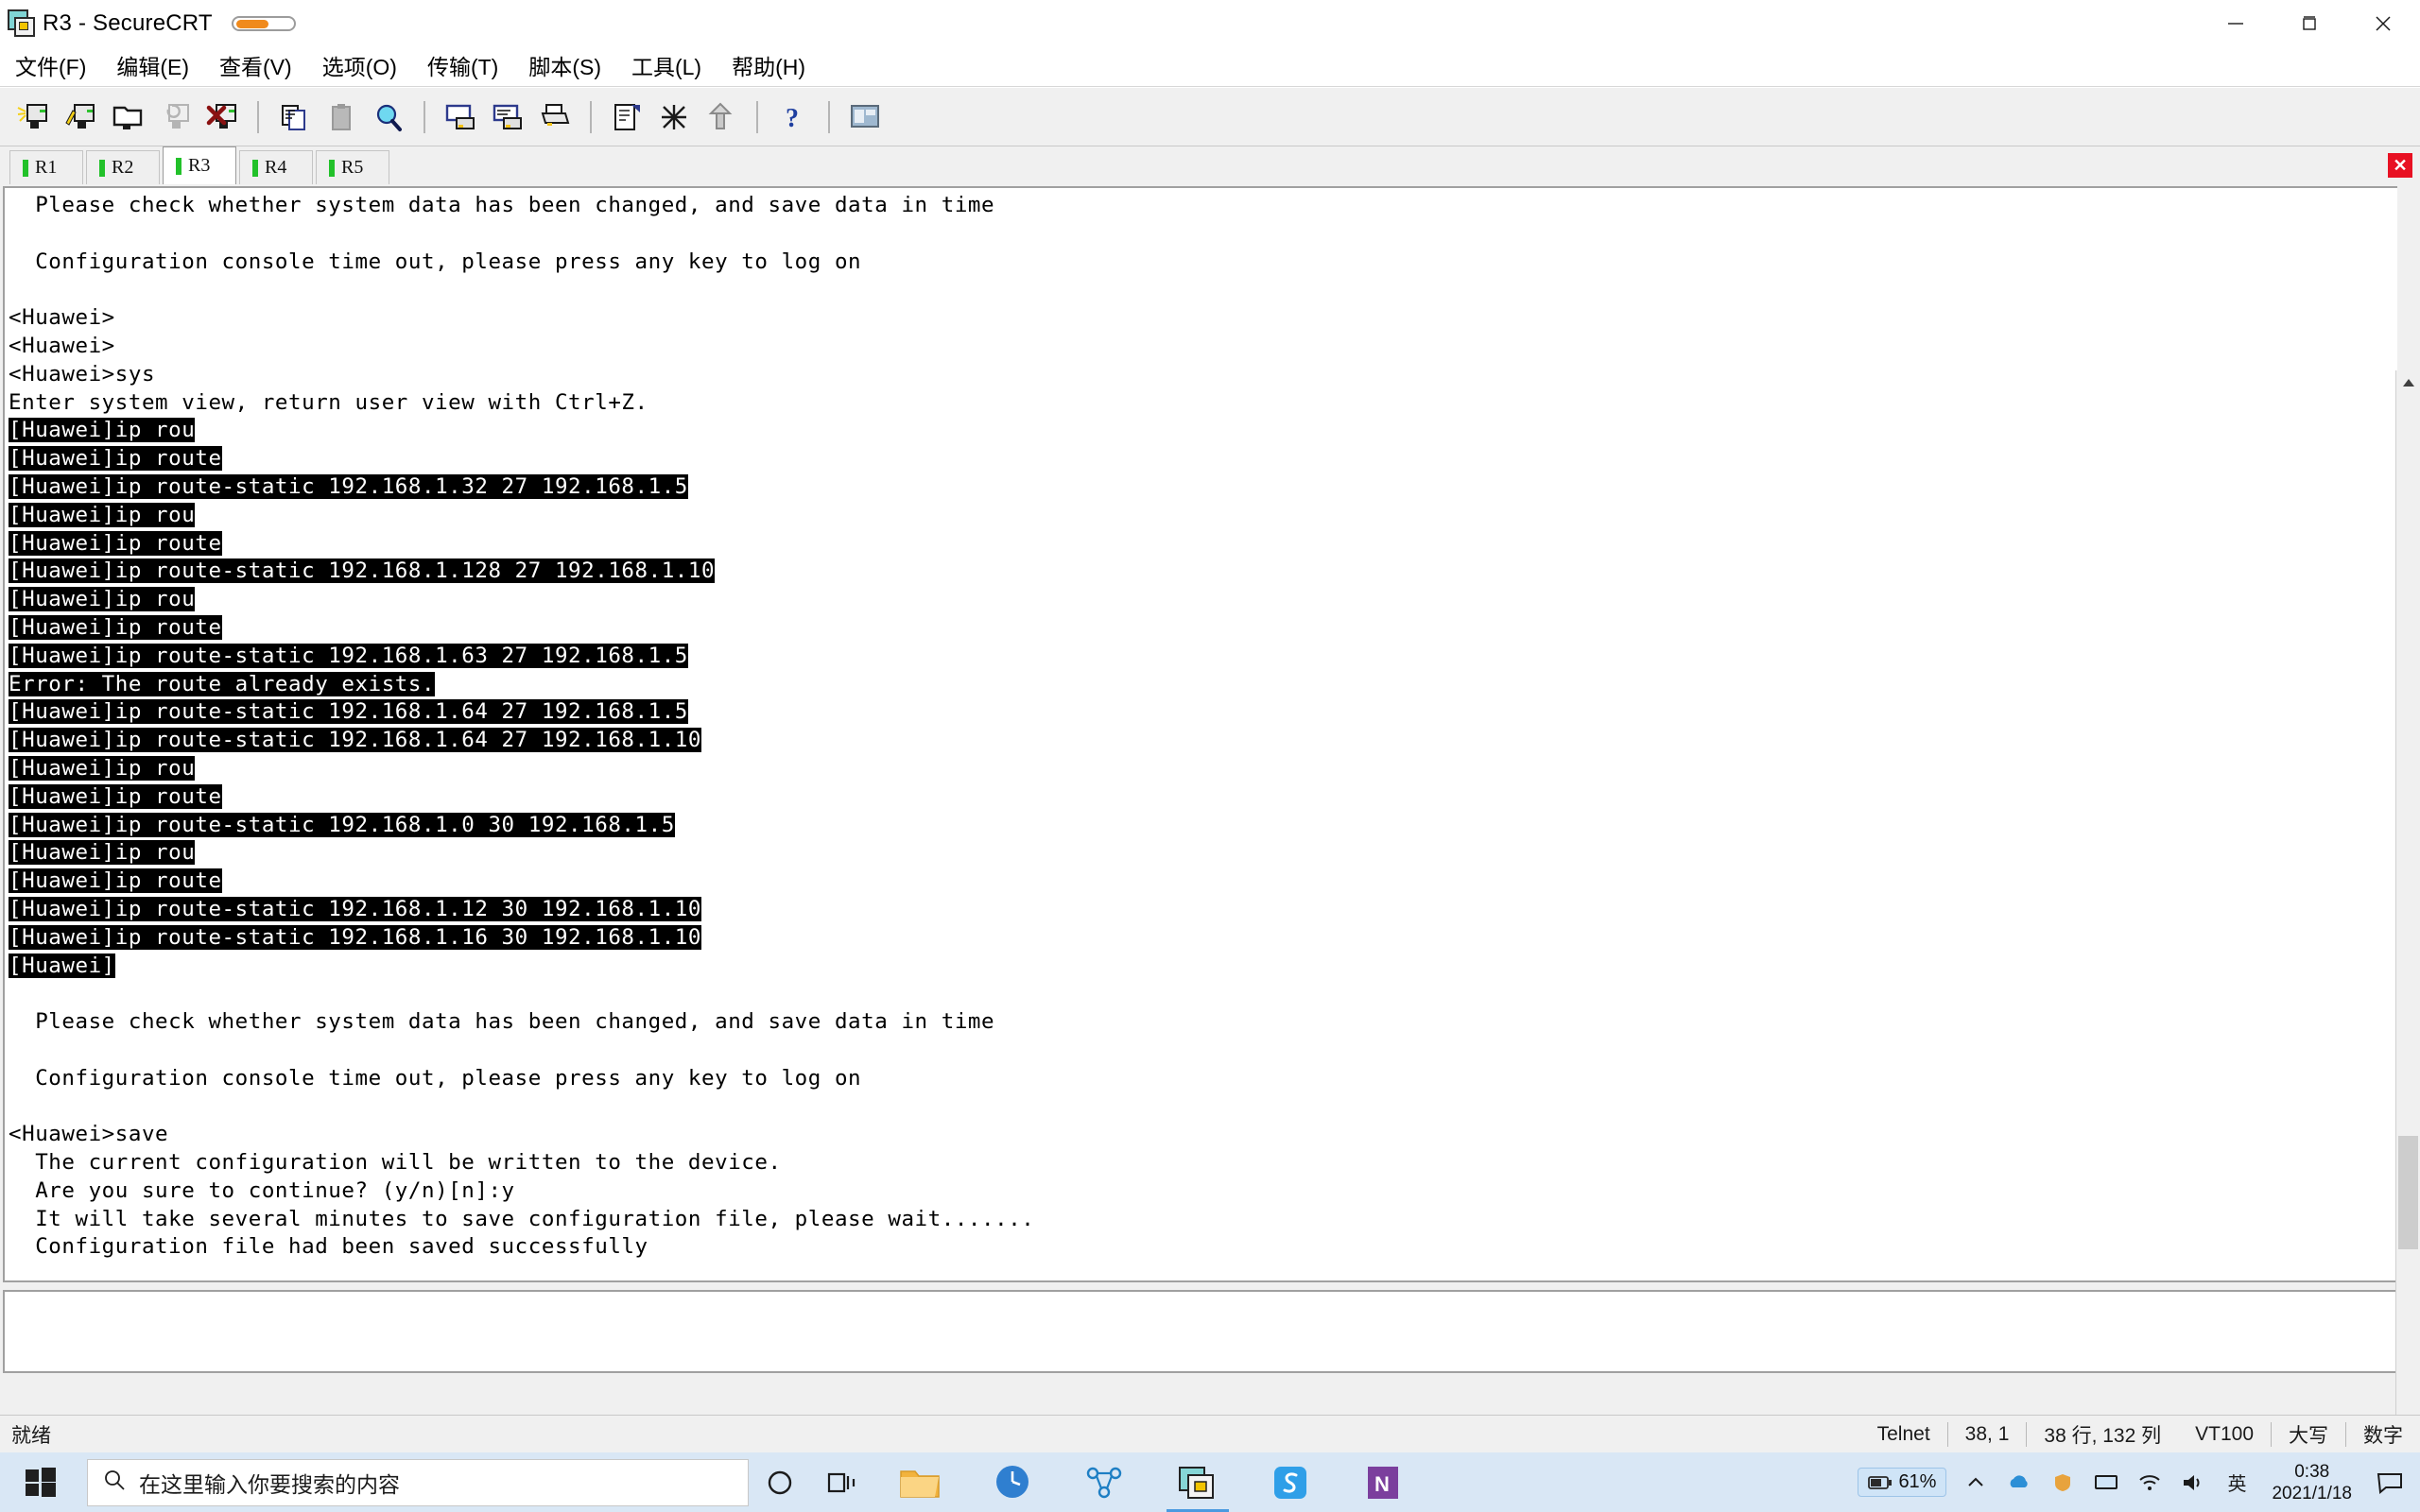 The width and height of the screenshot is (2420, 1512). I want to click on disconnect-icon, so click(222, 117).